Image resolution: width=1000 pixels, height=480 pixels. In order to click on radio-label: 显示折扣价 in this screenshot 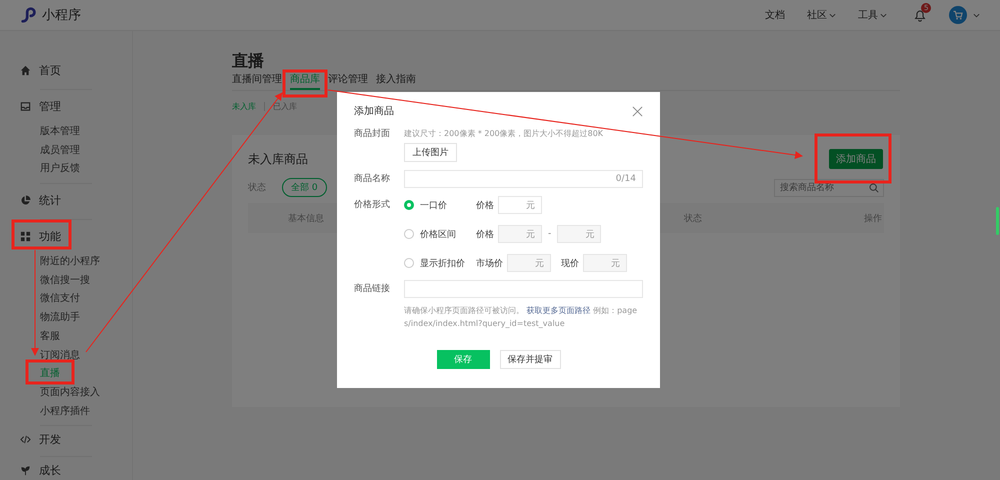, I will do `click(448, 263)`.